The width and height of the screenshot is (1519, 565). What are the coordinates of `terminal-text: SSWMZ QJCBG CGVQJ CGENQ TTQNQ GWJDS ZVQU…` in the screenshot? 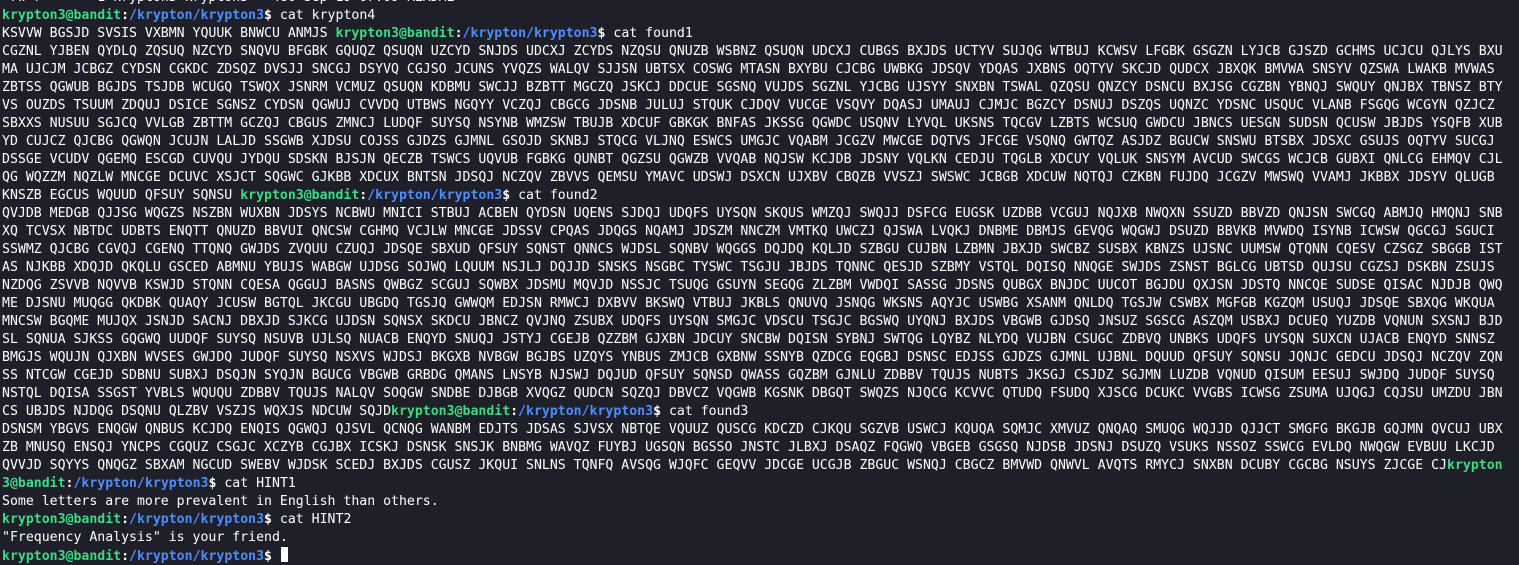 It's located at (752, 249).